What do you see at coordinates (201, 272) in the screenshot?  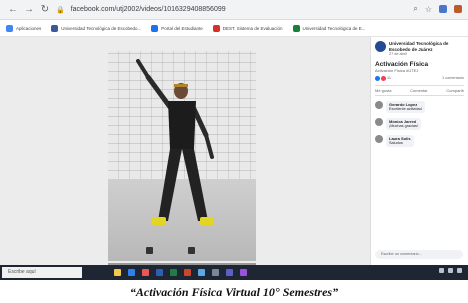 I see `mail-icon` at bounding box center [201, 272].